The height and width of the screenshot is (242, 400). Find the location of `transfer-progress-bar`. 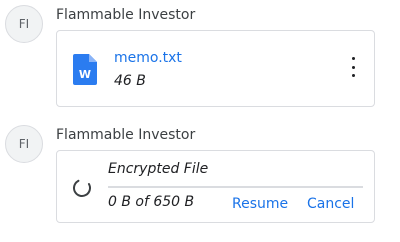

transfer-progress-bar is located at coordinates (235, 187).